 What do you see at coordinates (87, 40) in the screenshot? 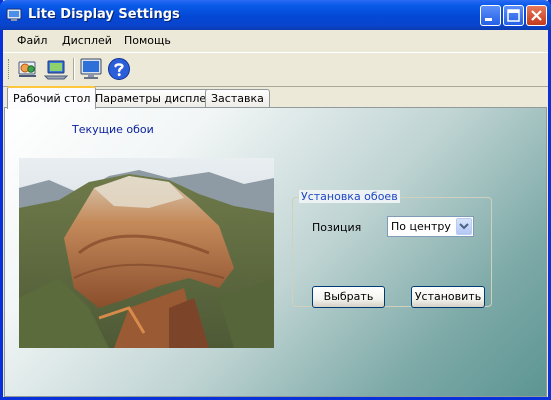
I see `menu-display: Дисплей` at bounding box center [87, 40].